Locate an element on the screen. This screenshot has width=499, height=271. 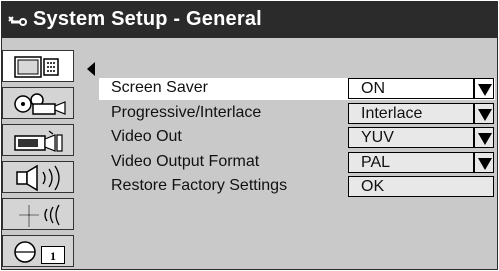
setting-label: Screen Saver is located at coordinates (159, 87).